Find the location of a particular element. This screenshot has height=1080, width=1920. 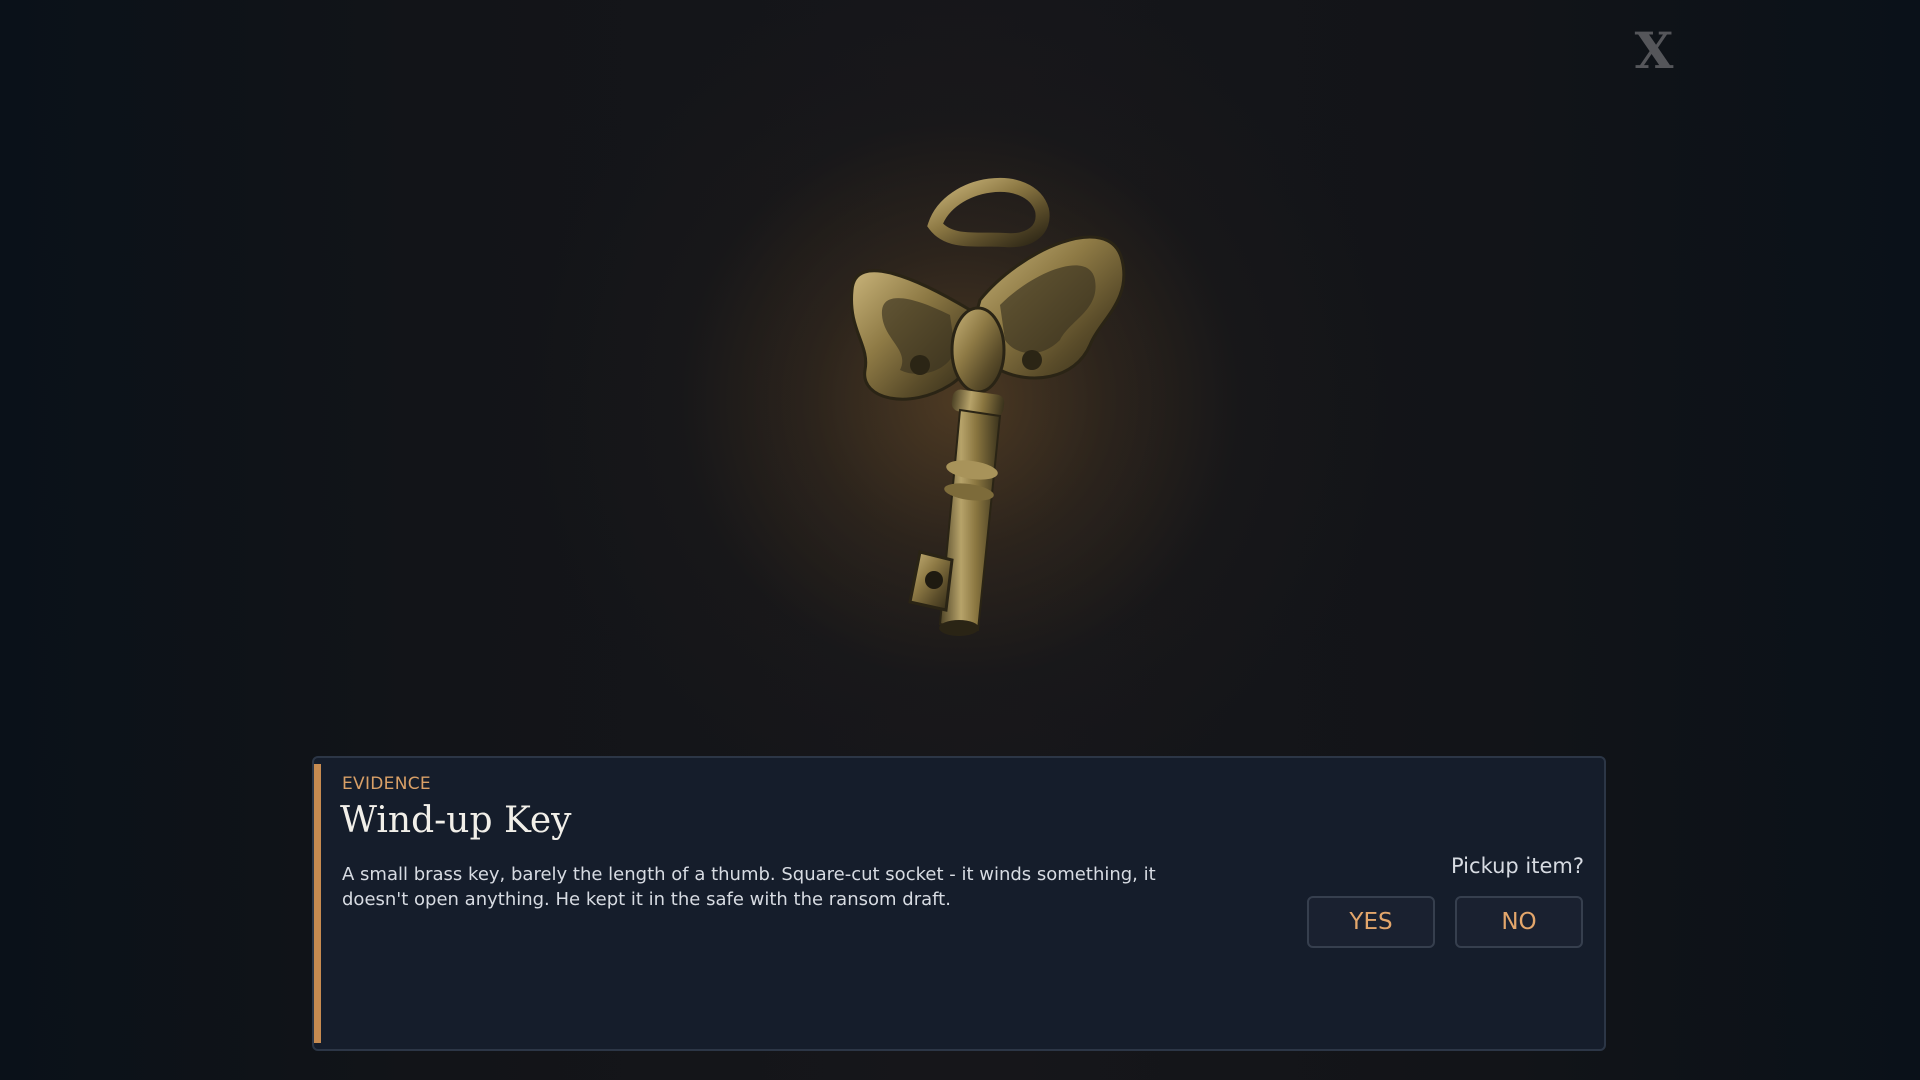

yes-button: YES is located at coordinates (1371, 922).